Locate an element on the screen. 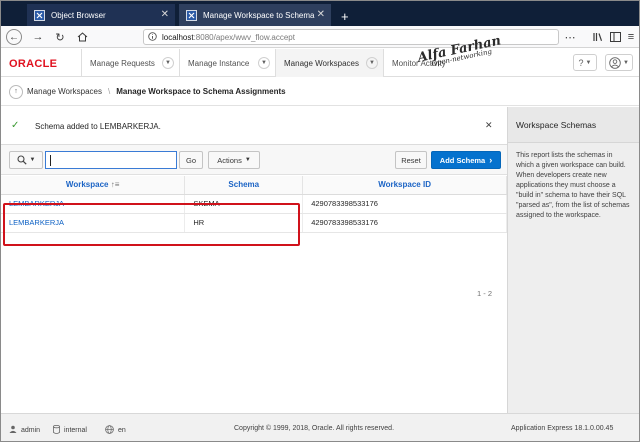  version-text: Application Express 18.1.0.00.45 is located at coordinates (562, 428).